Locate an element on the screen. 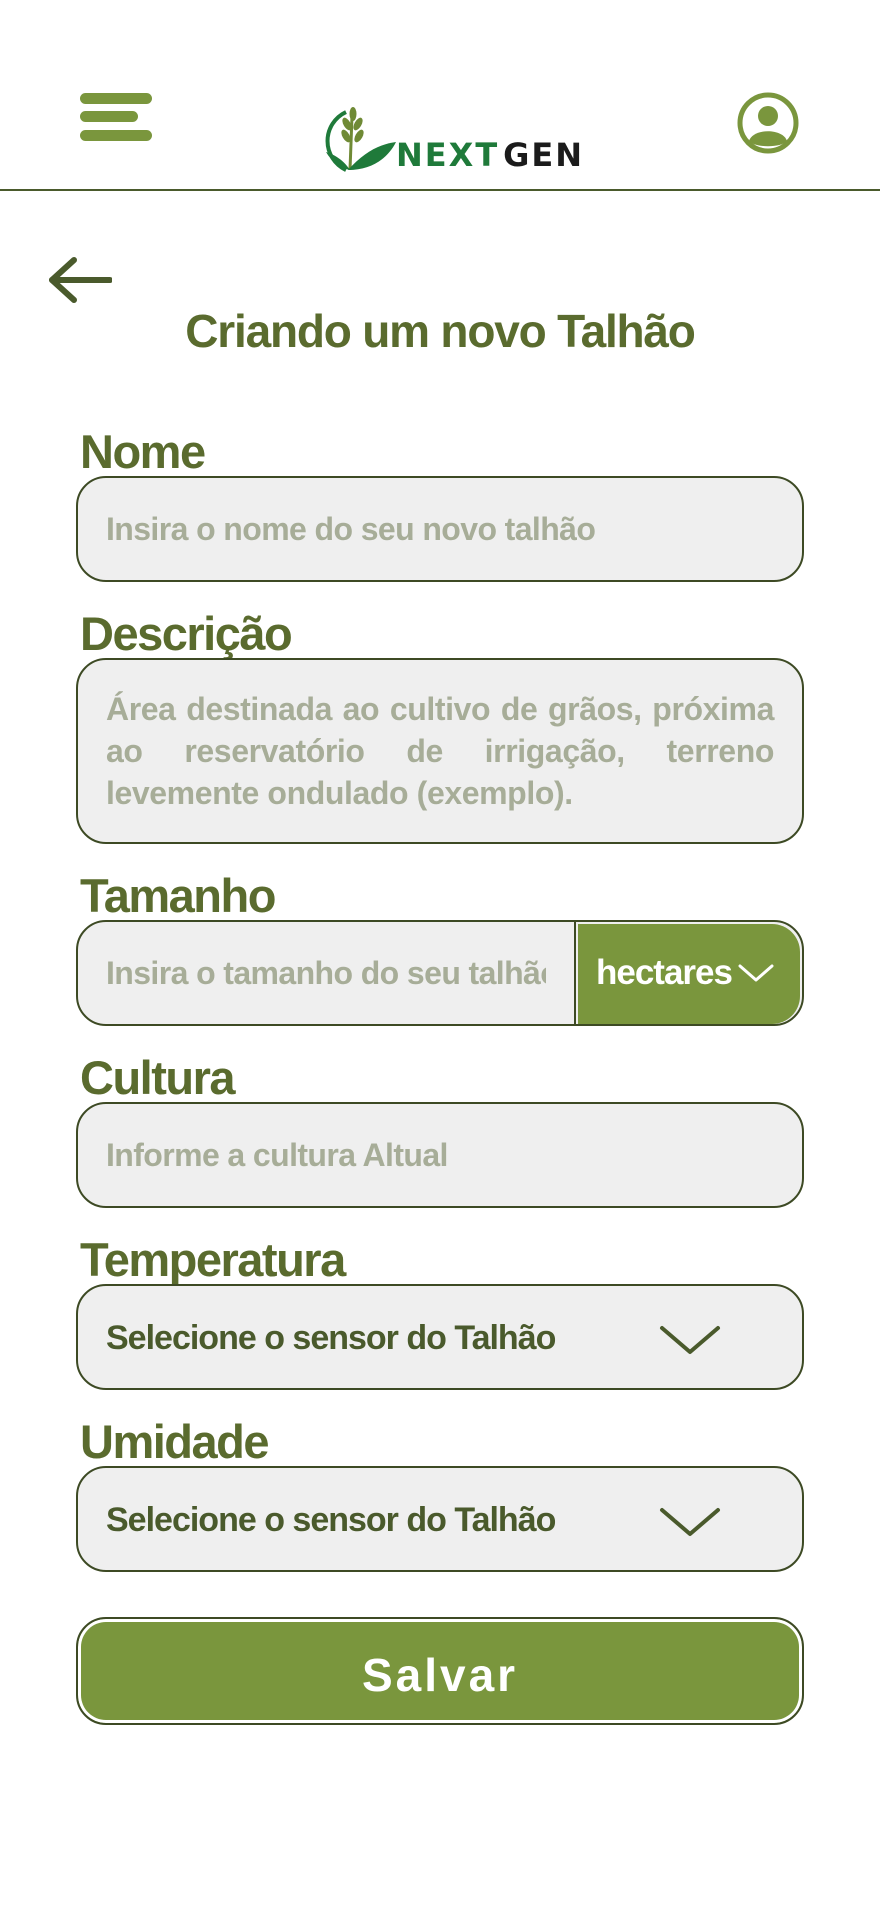  nome-field is located at coordinates (440, 529).